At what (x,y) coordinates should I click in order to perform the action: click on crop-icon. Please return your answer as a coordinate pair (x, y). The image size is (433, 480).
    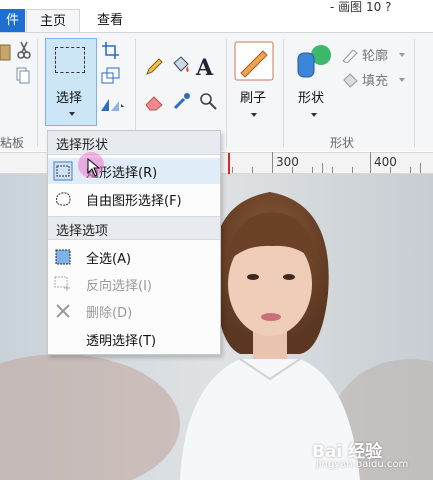
    Looking at the image, I should click on (111, 50).